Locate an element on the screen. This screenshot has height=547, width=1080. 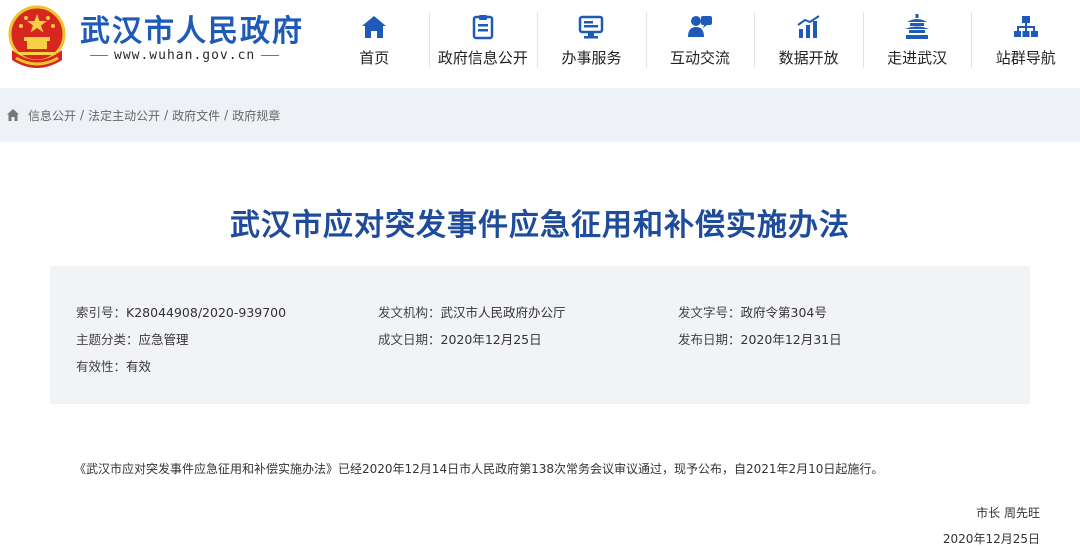
metadata-value: 应急管理 is located at coordinates (163, 339).